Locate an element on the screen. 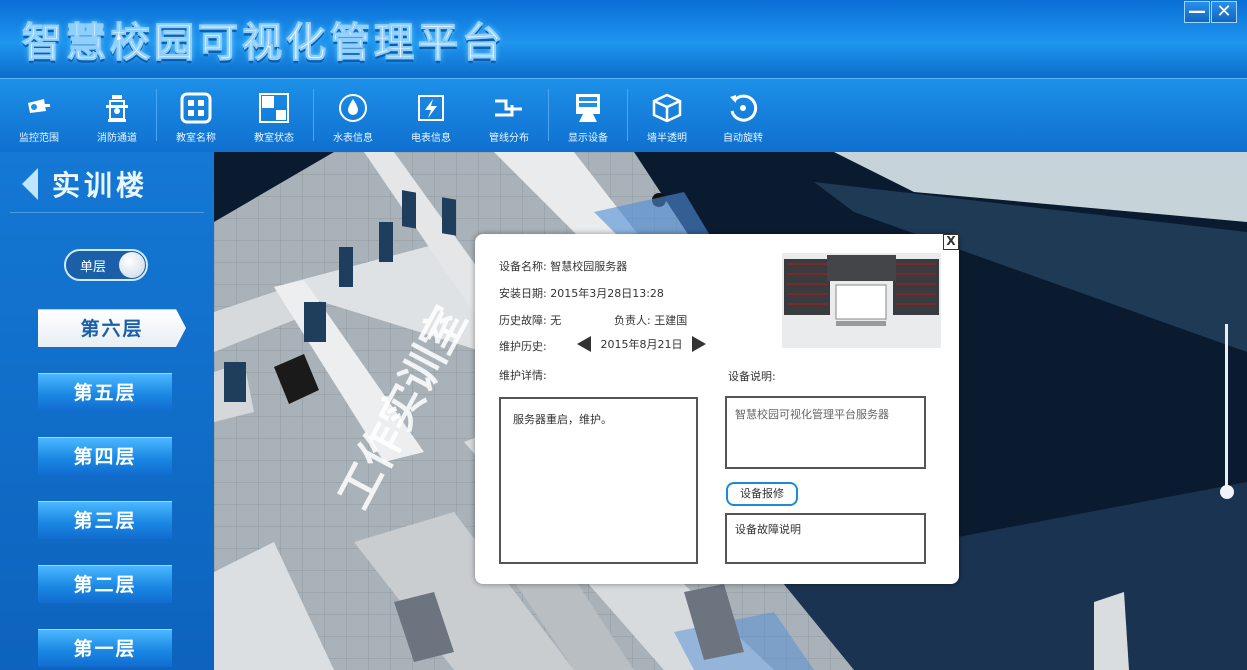 Image resolution: width=1247 pixels, height=670 pixels. tool-wall-transparent: 墙半透明 is located at coordinates (667, 115).